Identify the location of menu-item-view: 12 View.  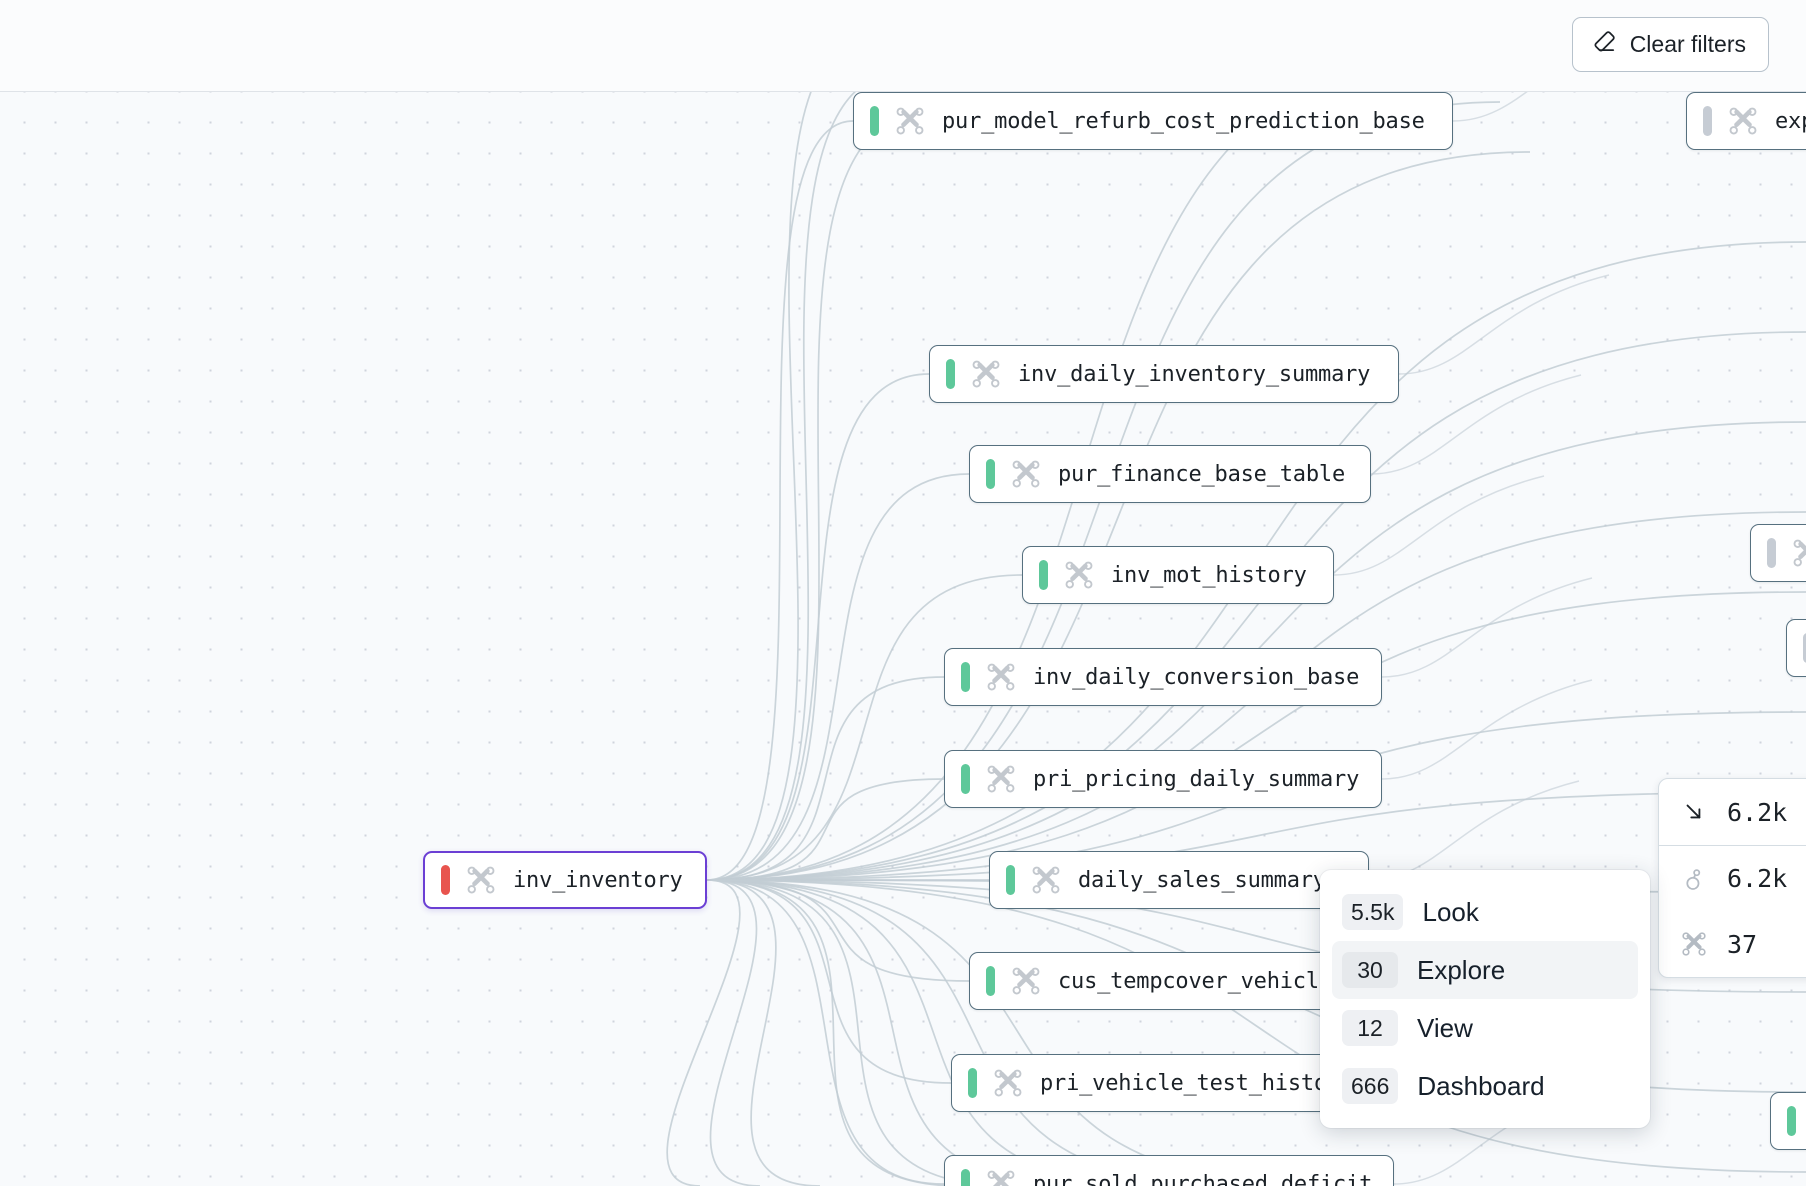
(1485, 1028).